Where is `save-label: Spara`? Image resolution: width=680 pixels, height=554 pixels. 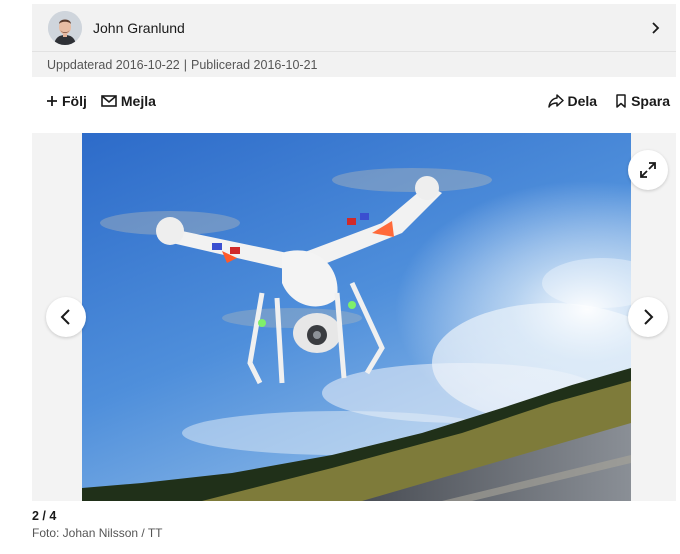
save-label: Spara is located at coordinates (650, 101).